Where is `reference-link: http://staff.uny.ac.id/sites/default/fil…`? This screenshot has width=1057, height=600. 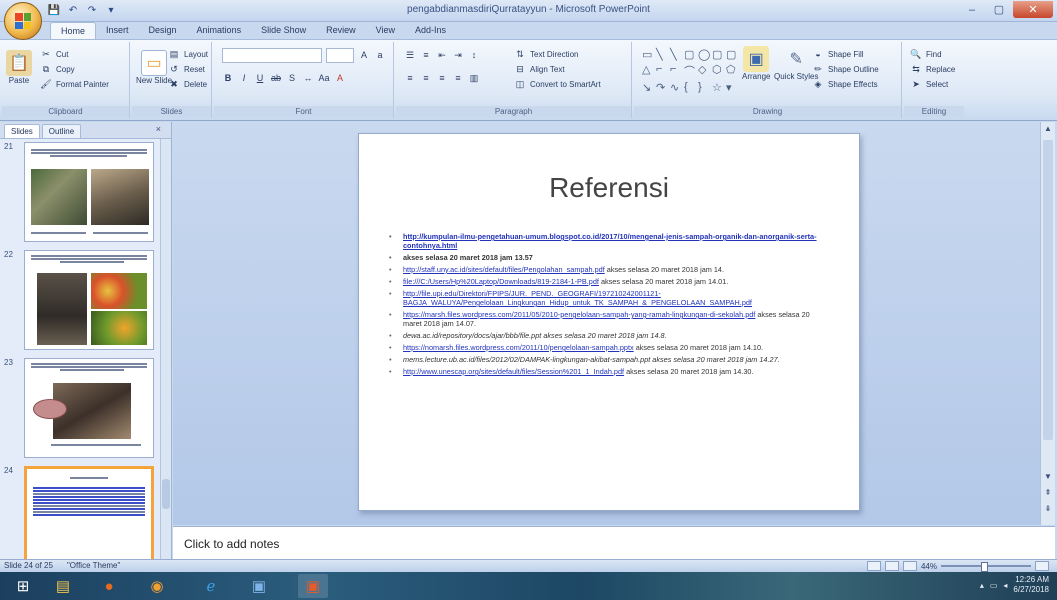
reference-link: http://staff.uny.ac.id/sites/default/fil… is located at coordinates (504, 269).